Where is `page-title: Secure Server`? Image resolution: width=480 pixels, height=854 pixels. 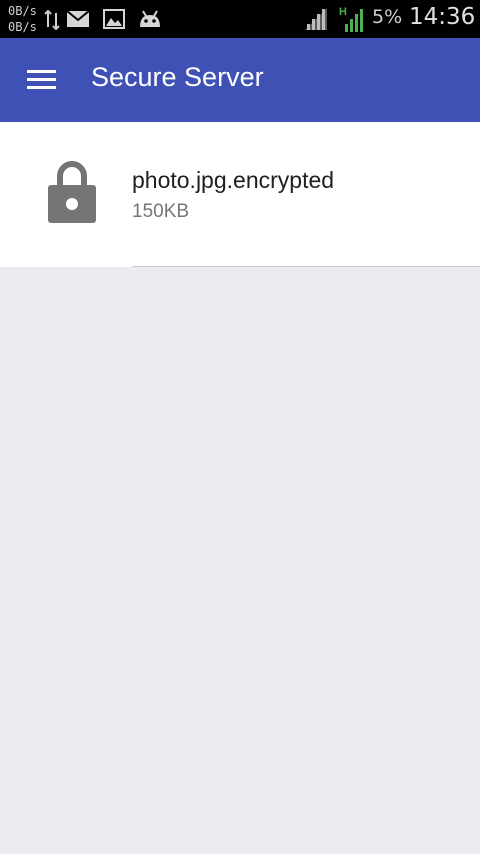 page-title: Secure Server is located at coordinates (177, 77).